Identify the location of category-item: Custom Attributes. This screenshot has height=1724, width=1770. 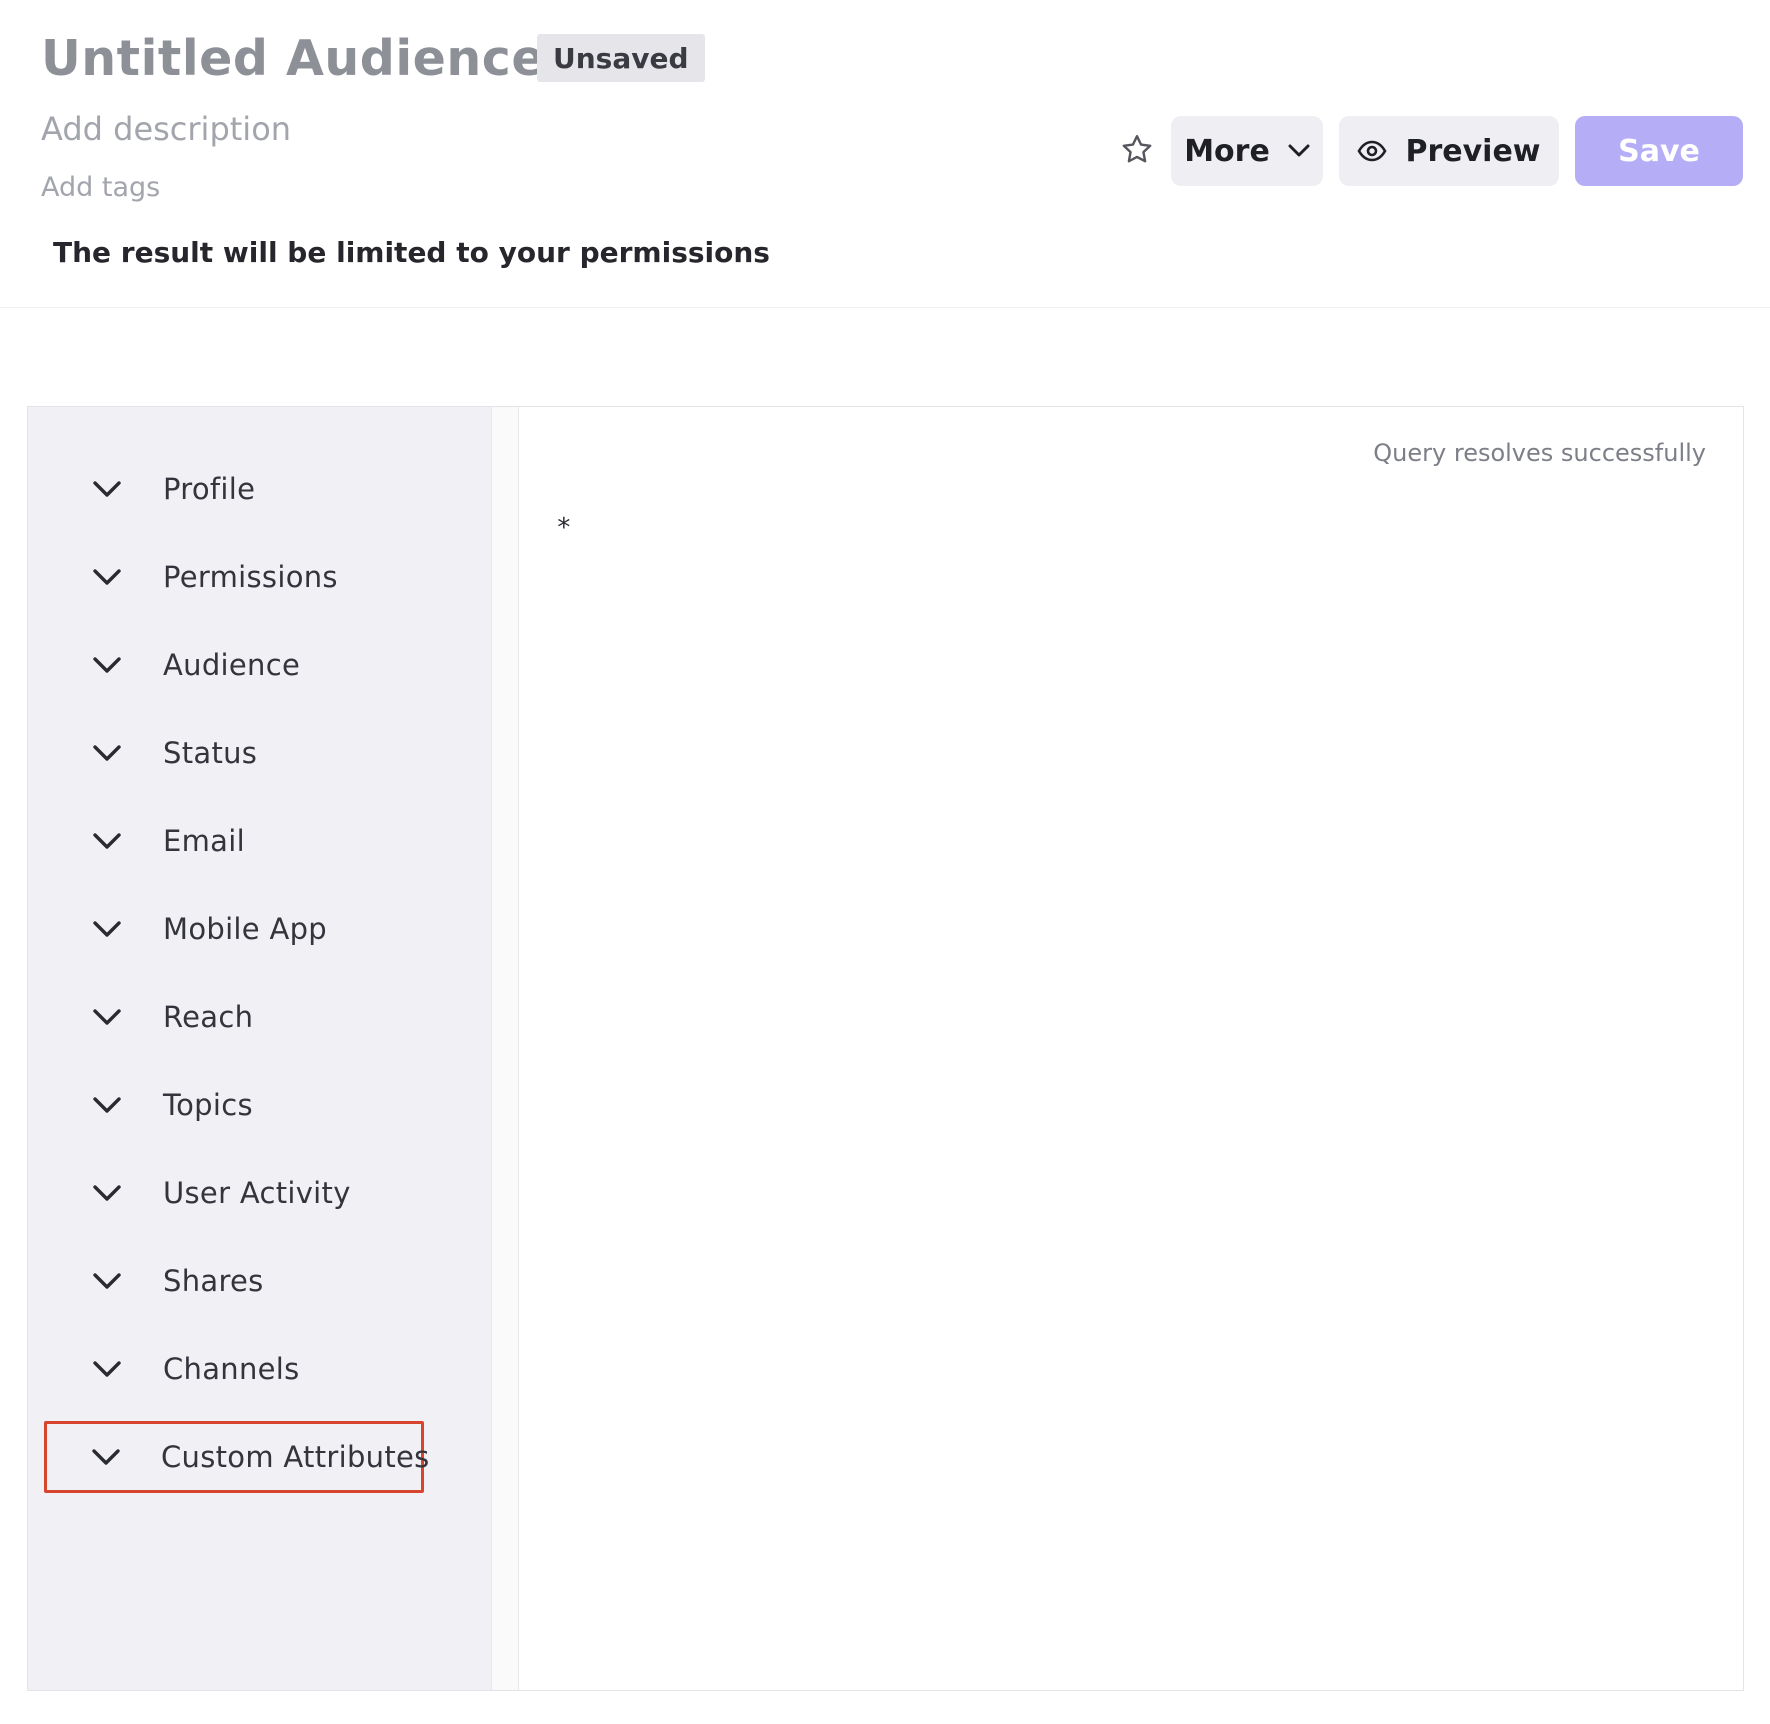
(236, 1457).